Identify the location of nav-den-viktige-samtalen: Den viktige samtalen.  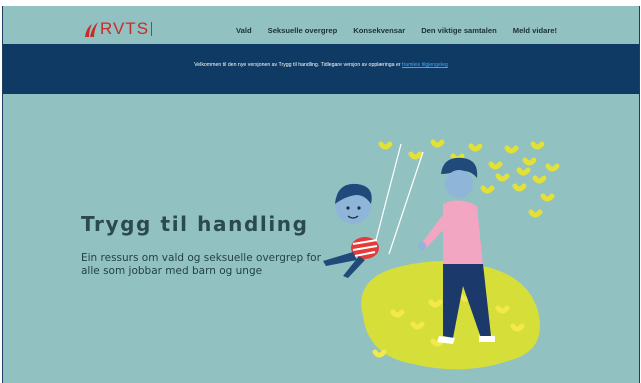
(459, 30).